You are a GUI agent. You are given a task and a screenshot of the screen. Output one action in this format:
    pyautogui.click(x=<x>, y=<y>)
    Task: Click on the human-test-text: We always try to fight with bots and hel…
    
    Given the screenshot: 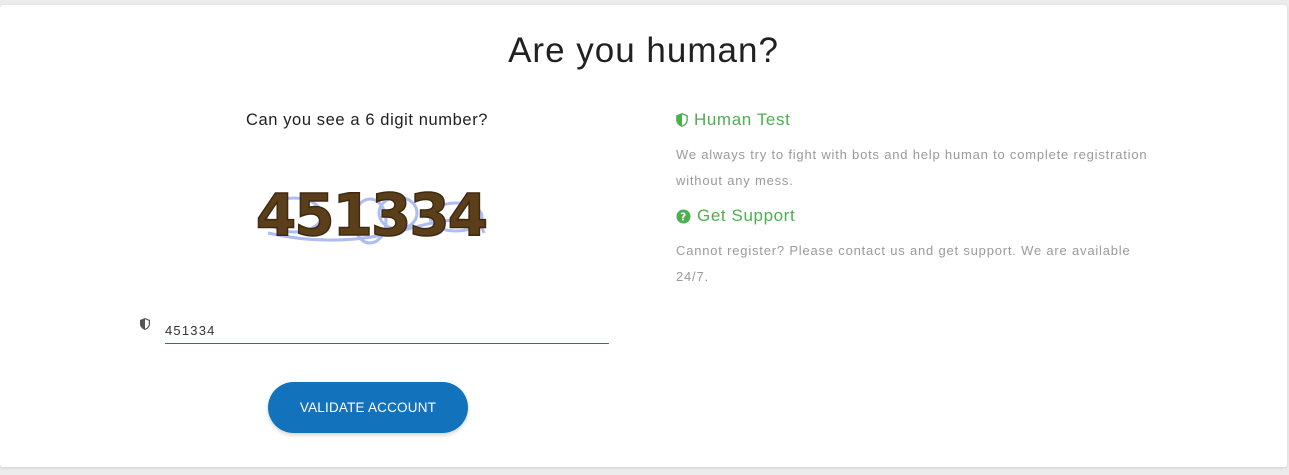 What is the action you would take?
    pyautogui.click(x=912, y=167)
    